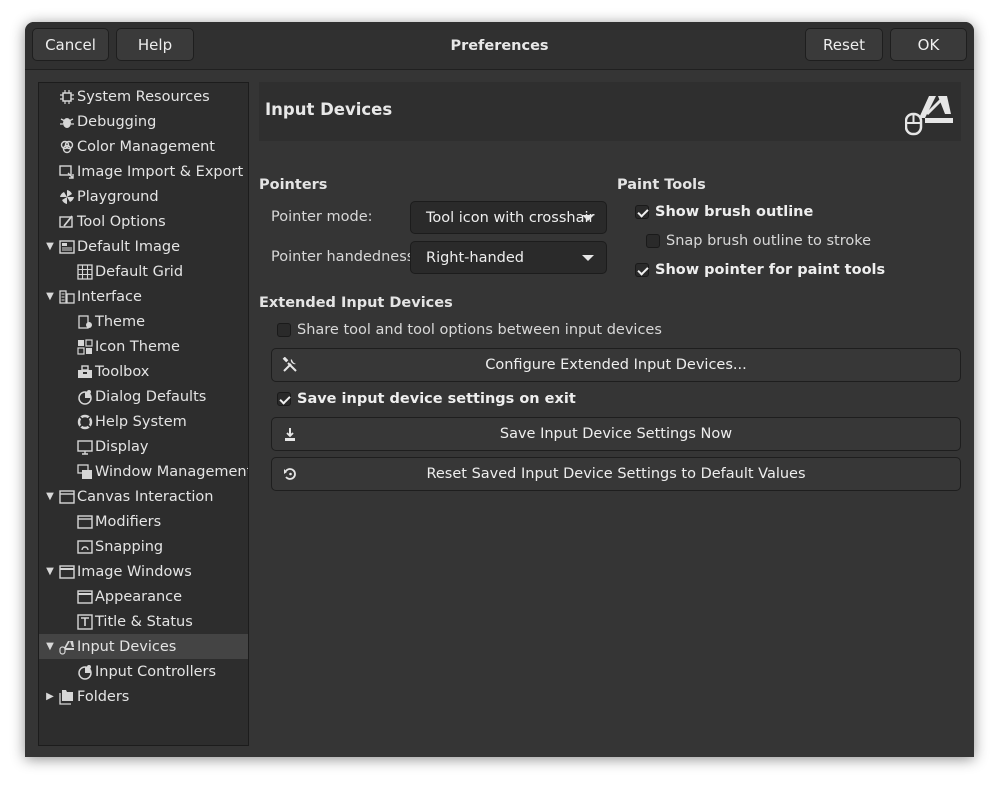 The width and height of the screenshot is (999, 785). I want to click on sidebar-item-debugging: Debugging, so click(143, 121).